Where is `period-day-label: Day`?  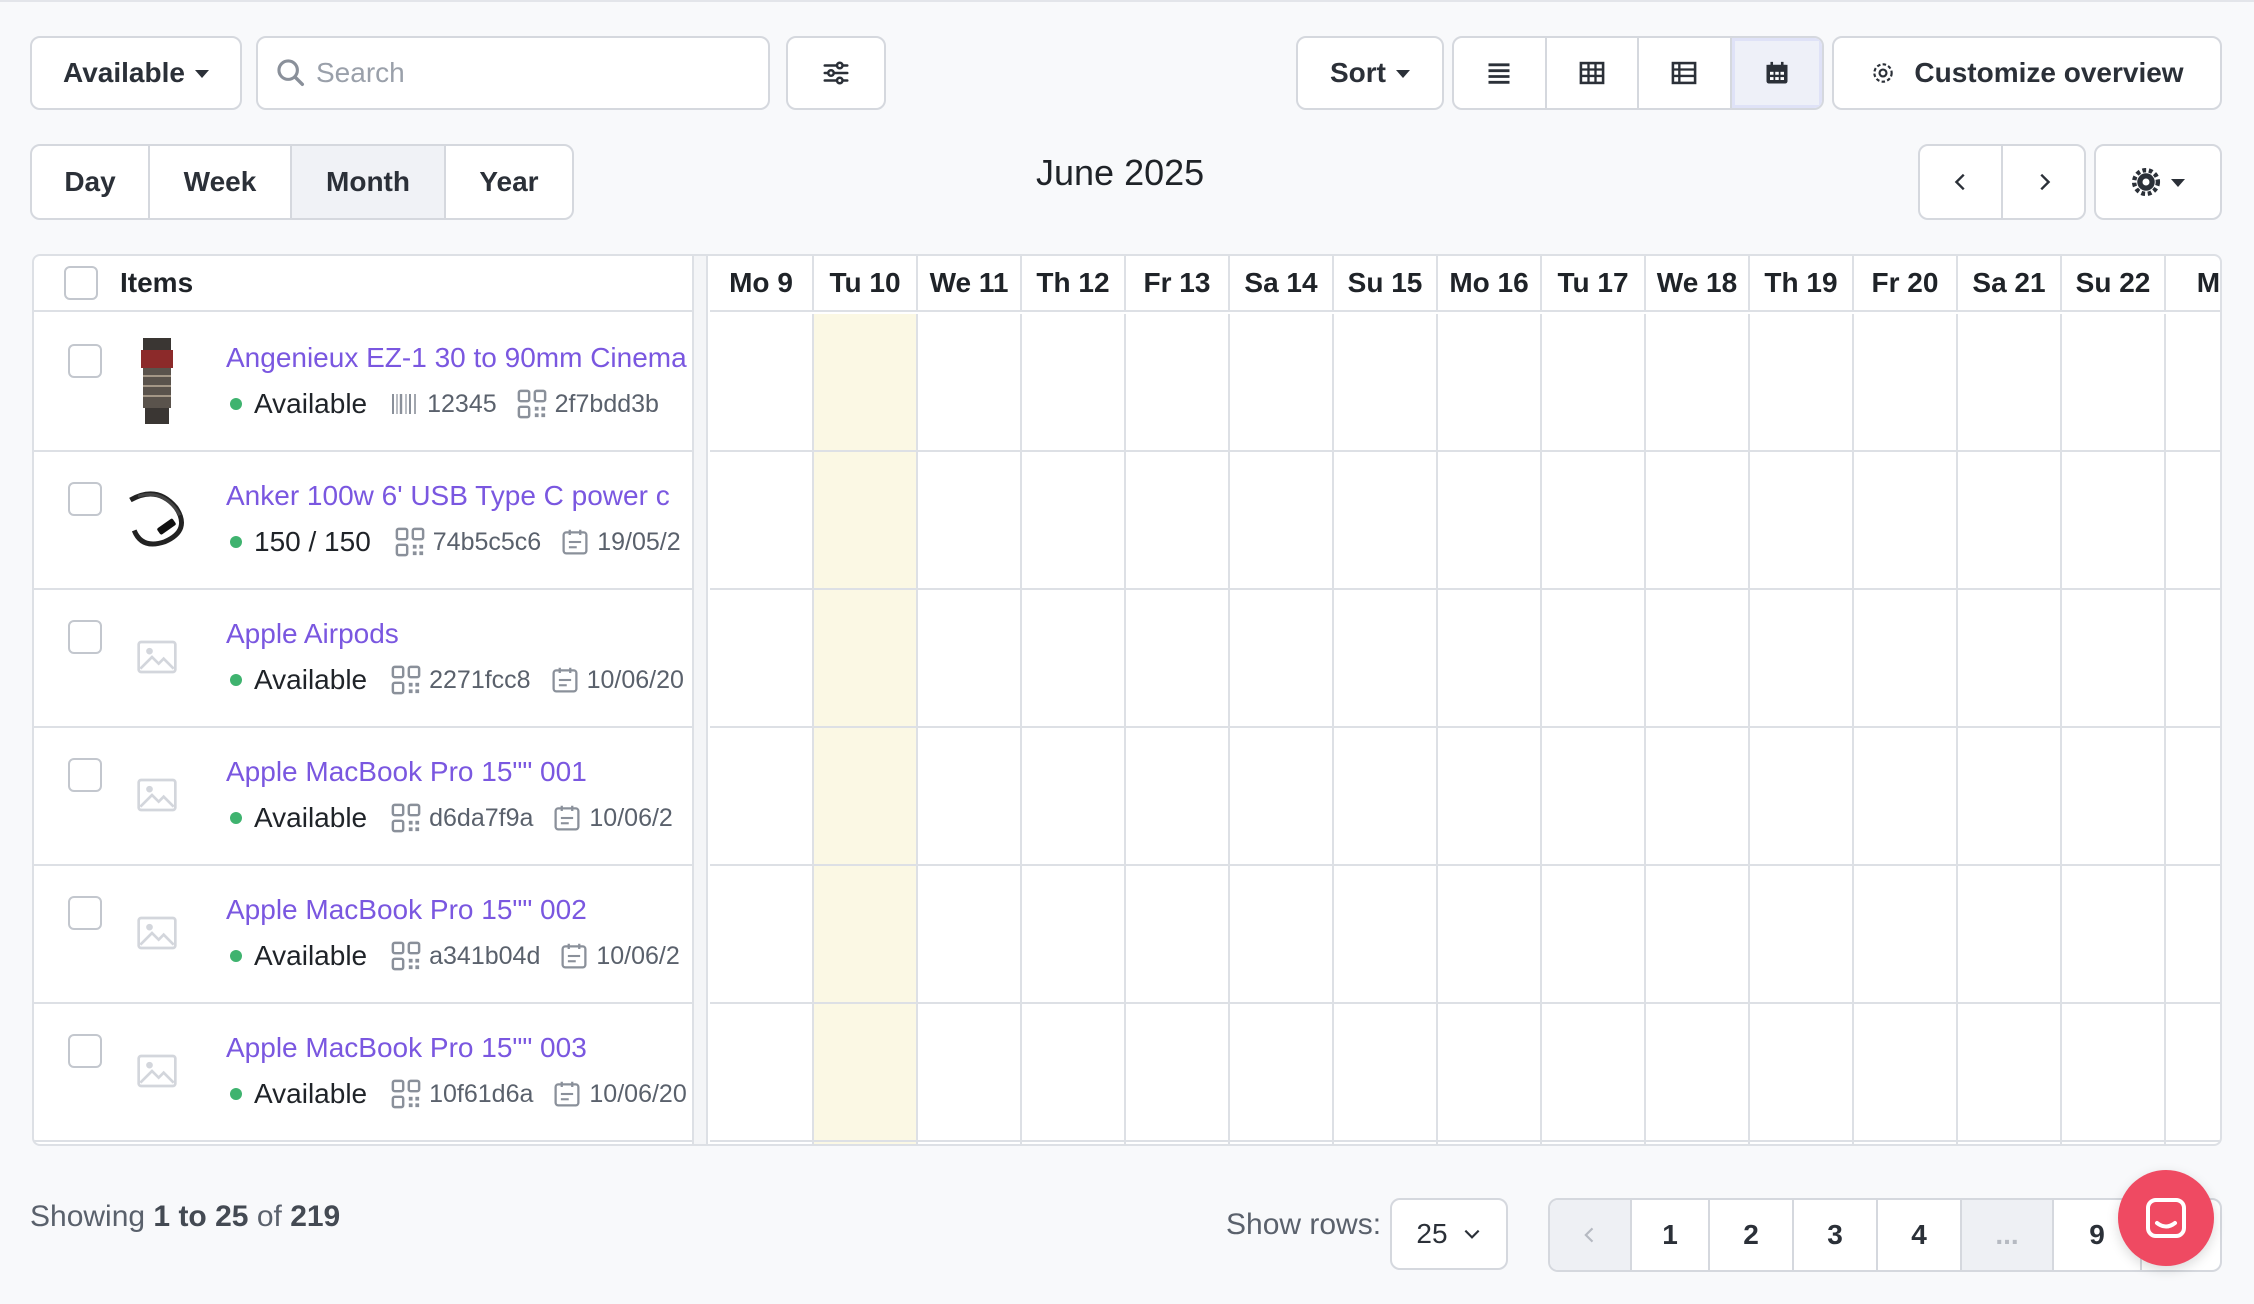 period-day-label: Day is located at coordinates (90, 181).